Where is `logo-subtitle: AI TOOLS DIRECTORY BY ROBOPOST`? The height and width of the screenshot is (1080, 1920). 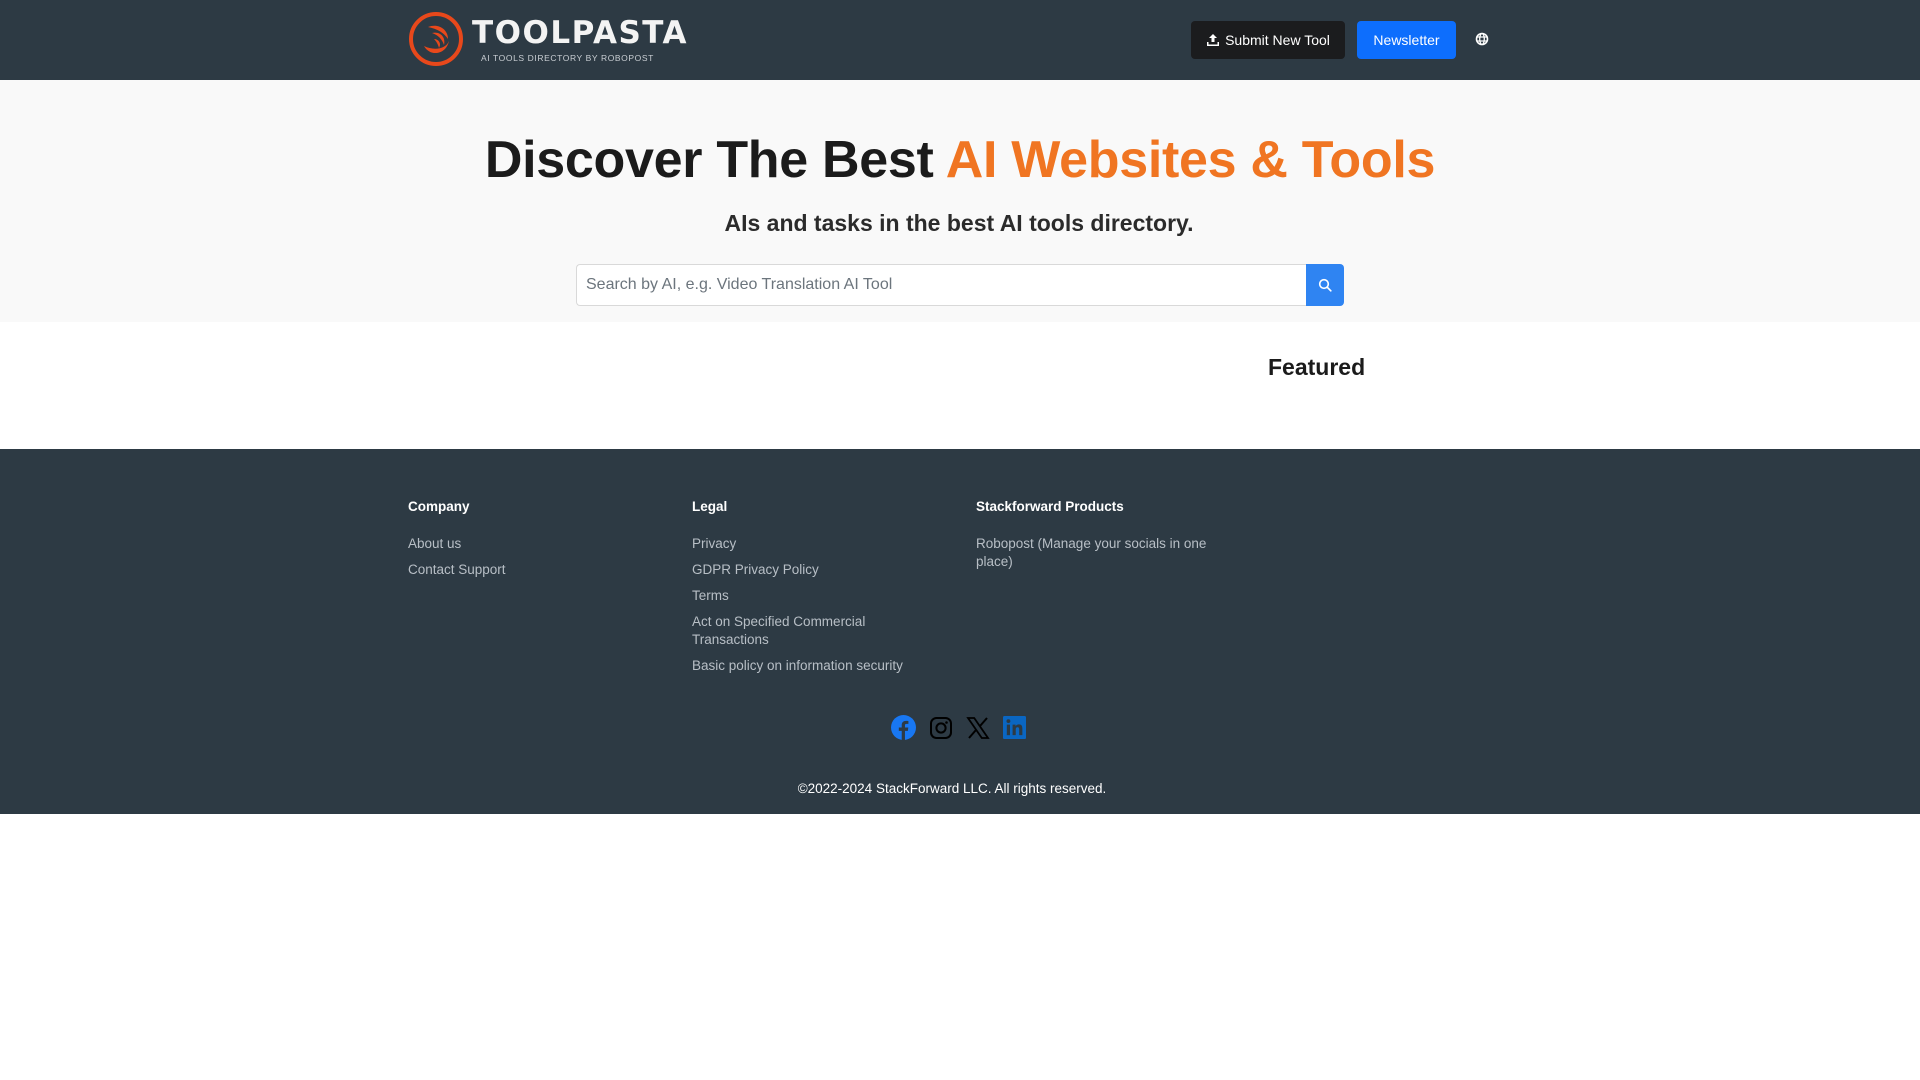
logo-subtitle: AI TOOLS DIRECTORY BY ROBOPOST is located at coordinates (567, 57).